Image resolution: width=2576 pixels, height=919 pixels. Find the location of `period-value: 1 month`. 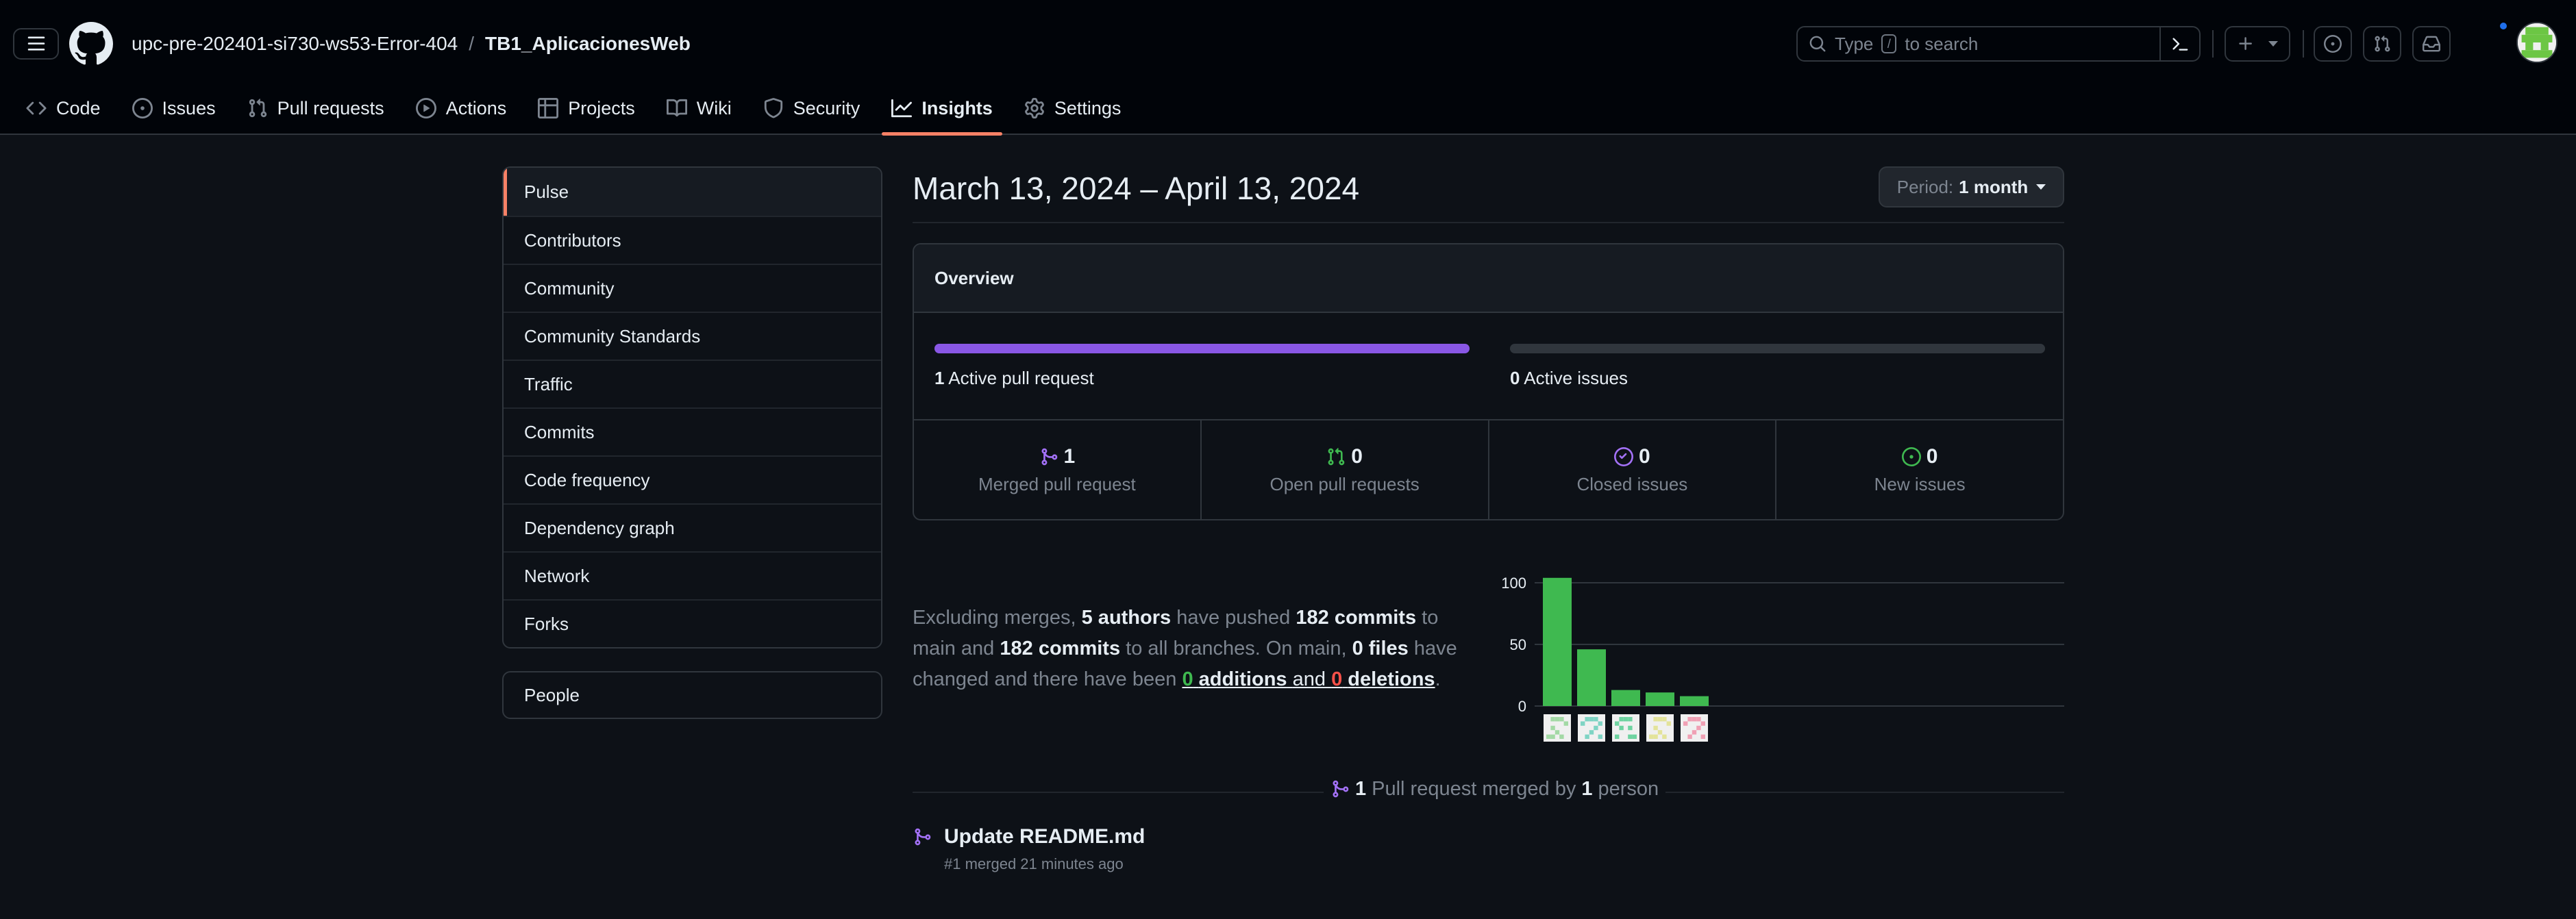

period-value: 1 month is located at coordinates (1994, 186).